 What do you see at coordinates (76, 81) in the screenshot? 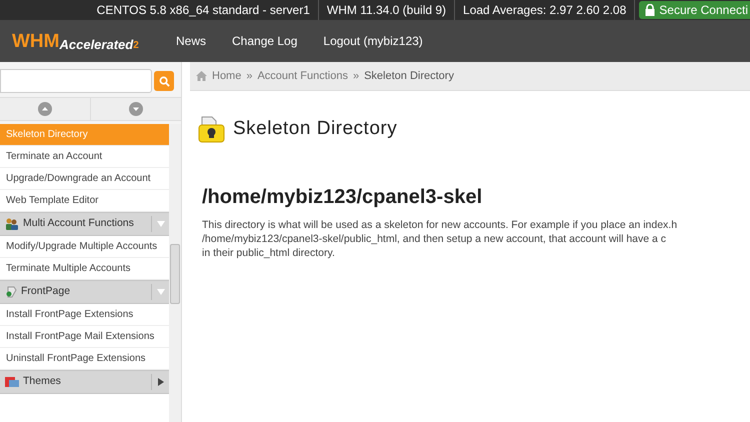
I see `search-field` at bounding box center [76, 81].